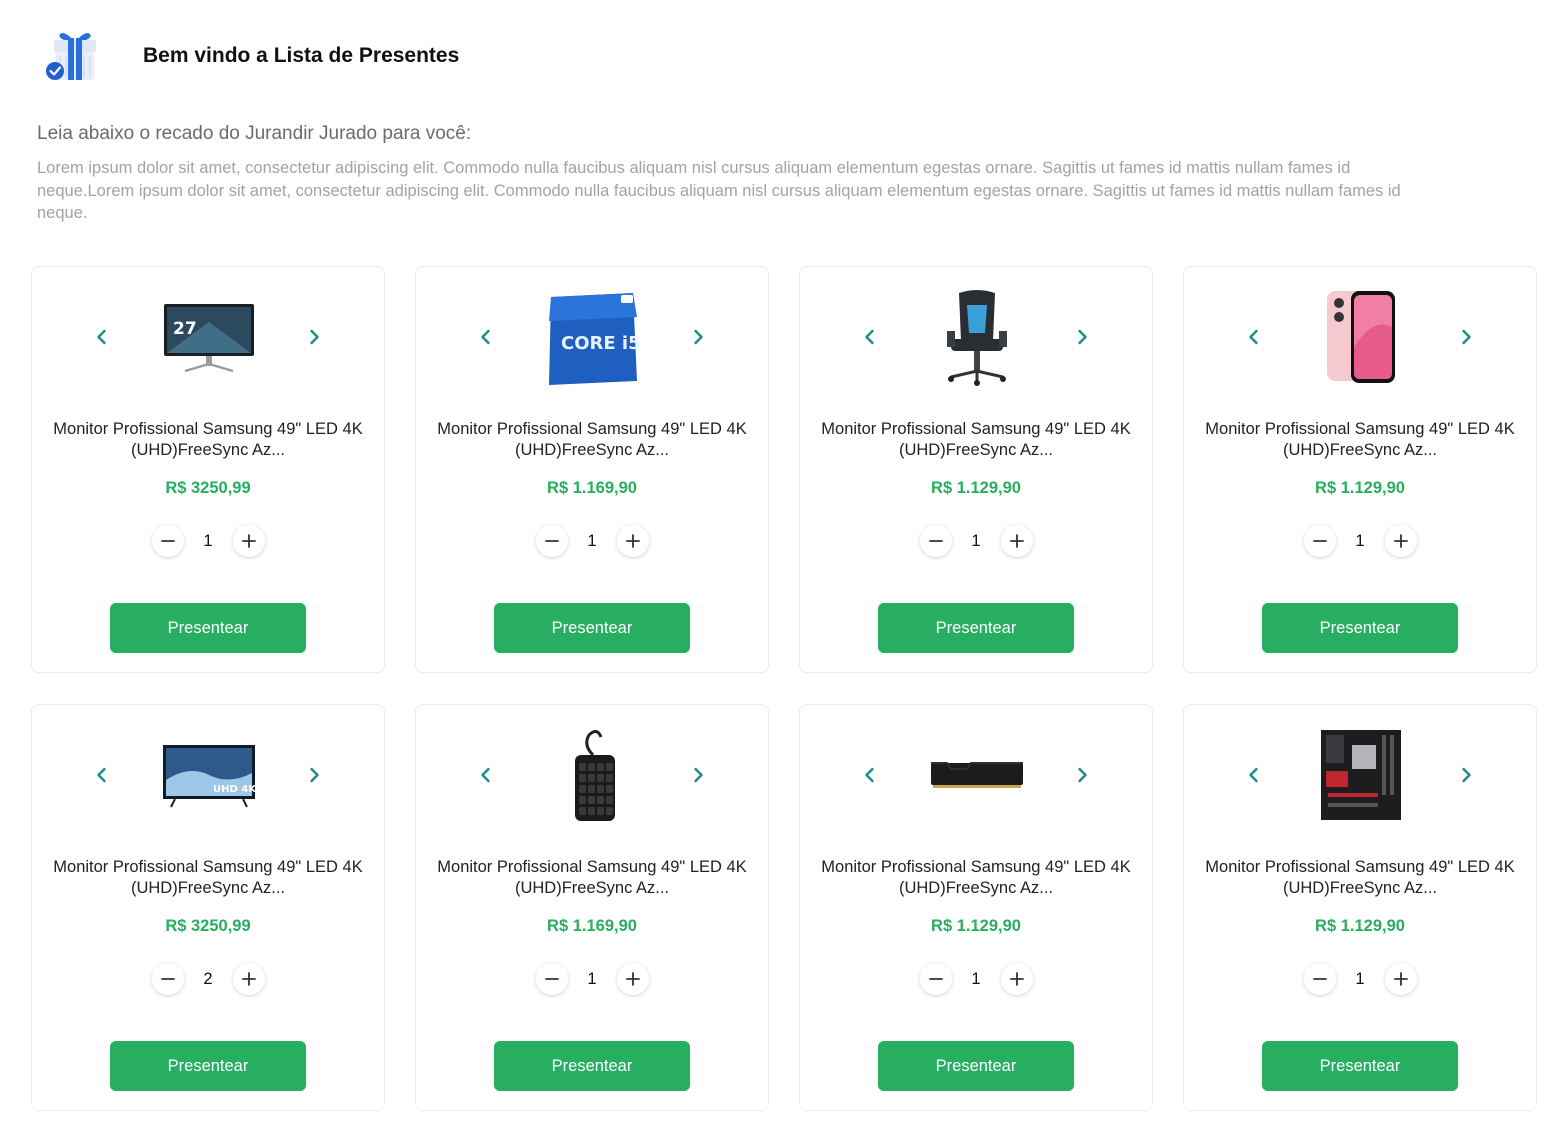  Describe the element at coordinates (601, 343) in the screenshot. I see `cpu-label: CORE i5` at that location.